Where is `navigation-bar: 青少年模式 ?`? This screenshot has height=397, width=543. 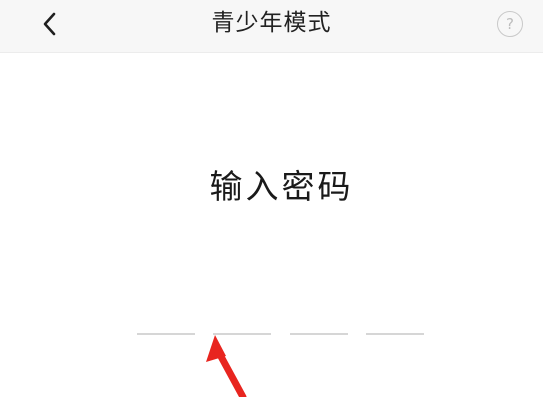 navigation-bar: 青少年模式 ? is located at coordinates (271, 26).